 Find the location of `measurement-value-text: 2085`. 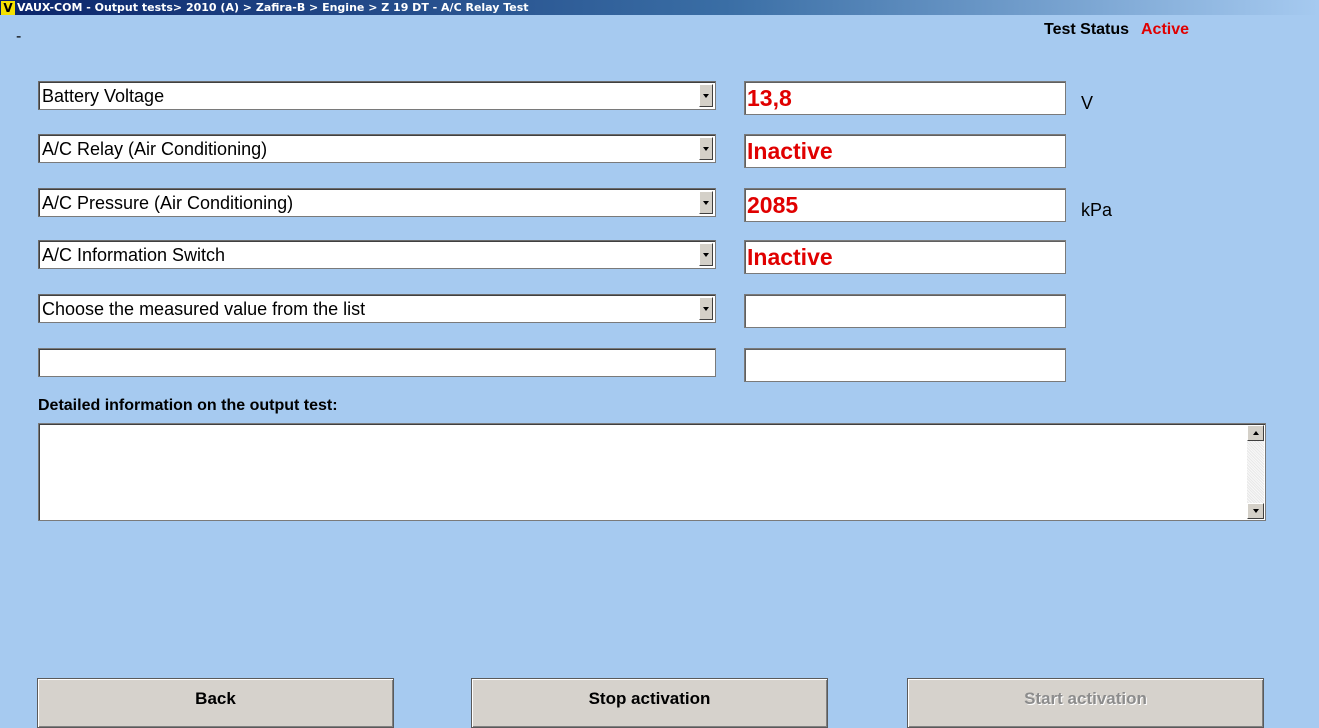

measurement-value-text: 2085 is located at coordinates (773, 205).